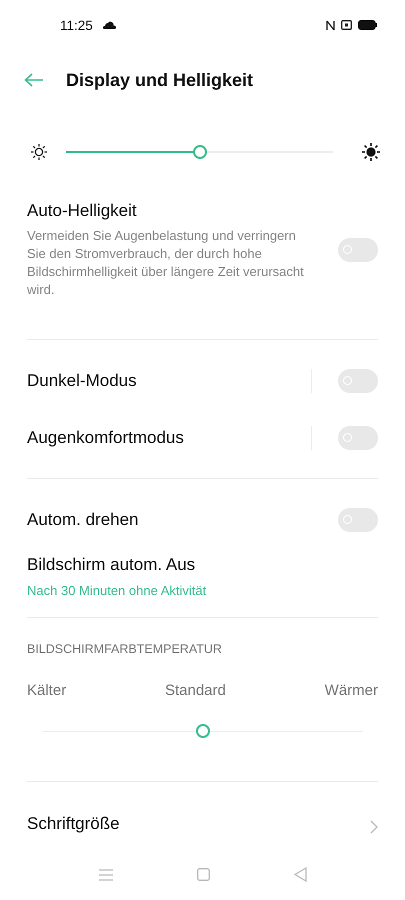  I want to click on sim-icon, so click(346, 25).